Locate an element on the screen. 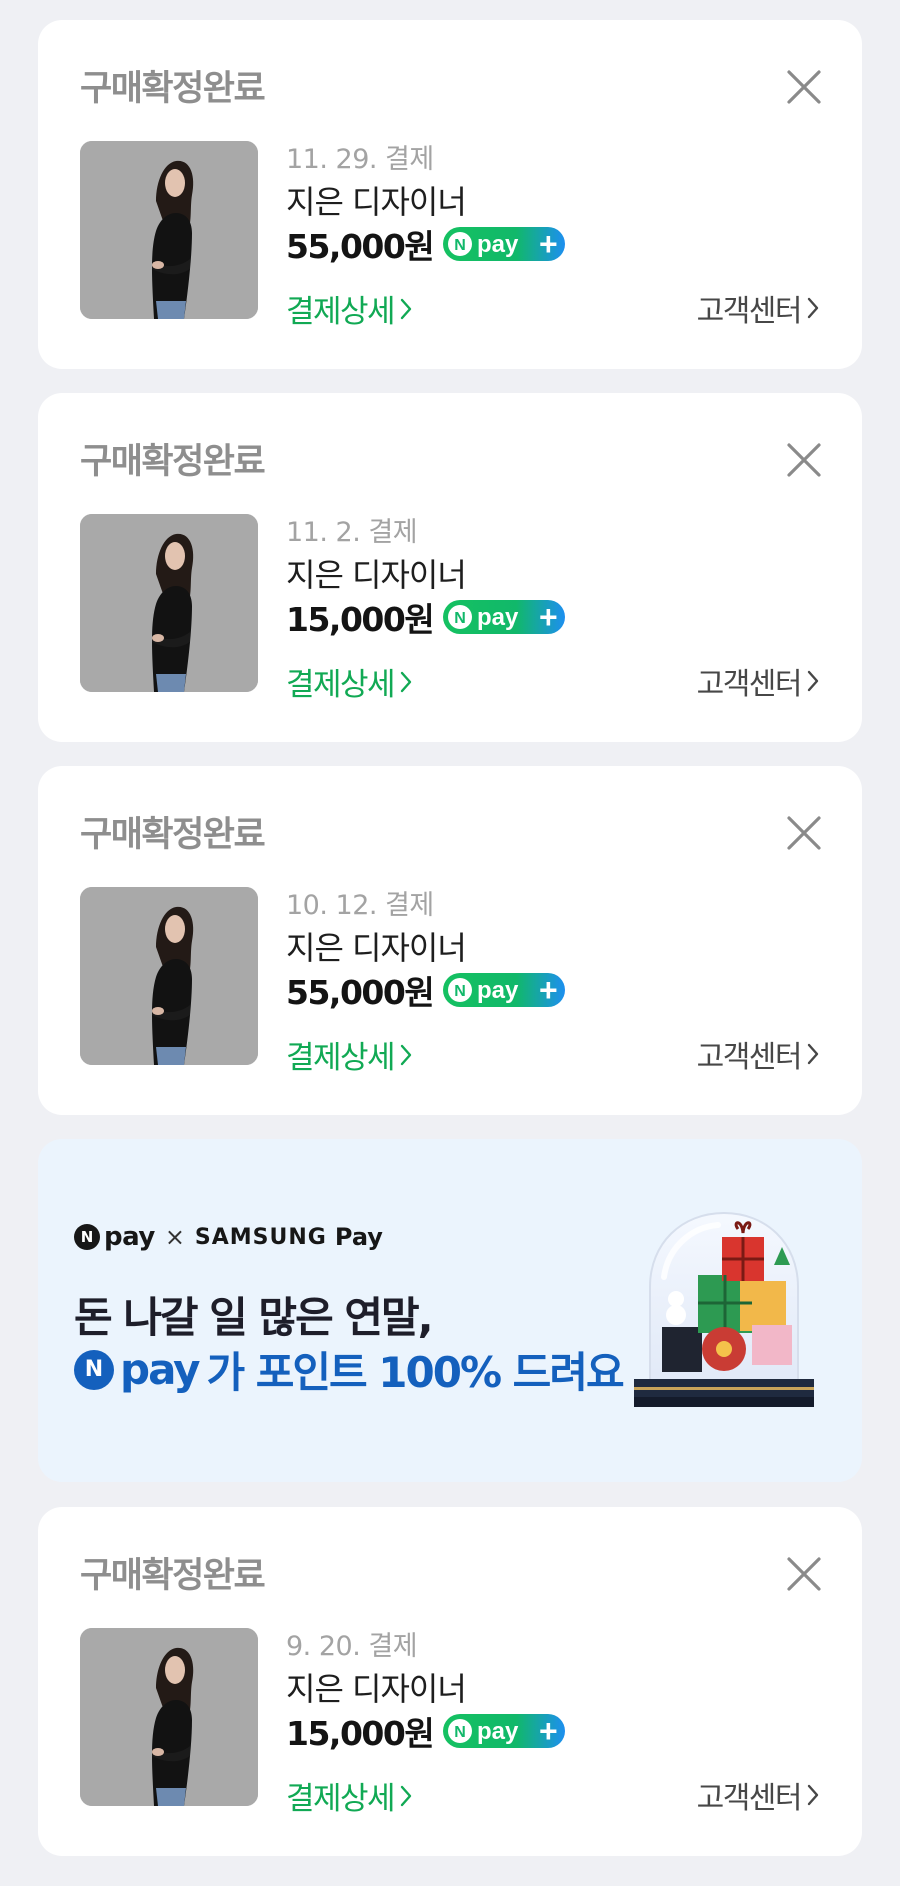  banner-headline: 돈 나갈 일 많은 연말, is located at coordinates (254, 1317).